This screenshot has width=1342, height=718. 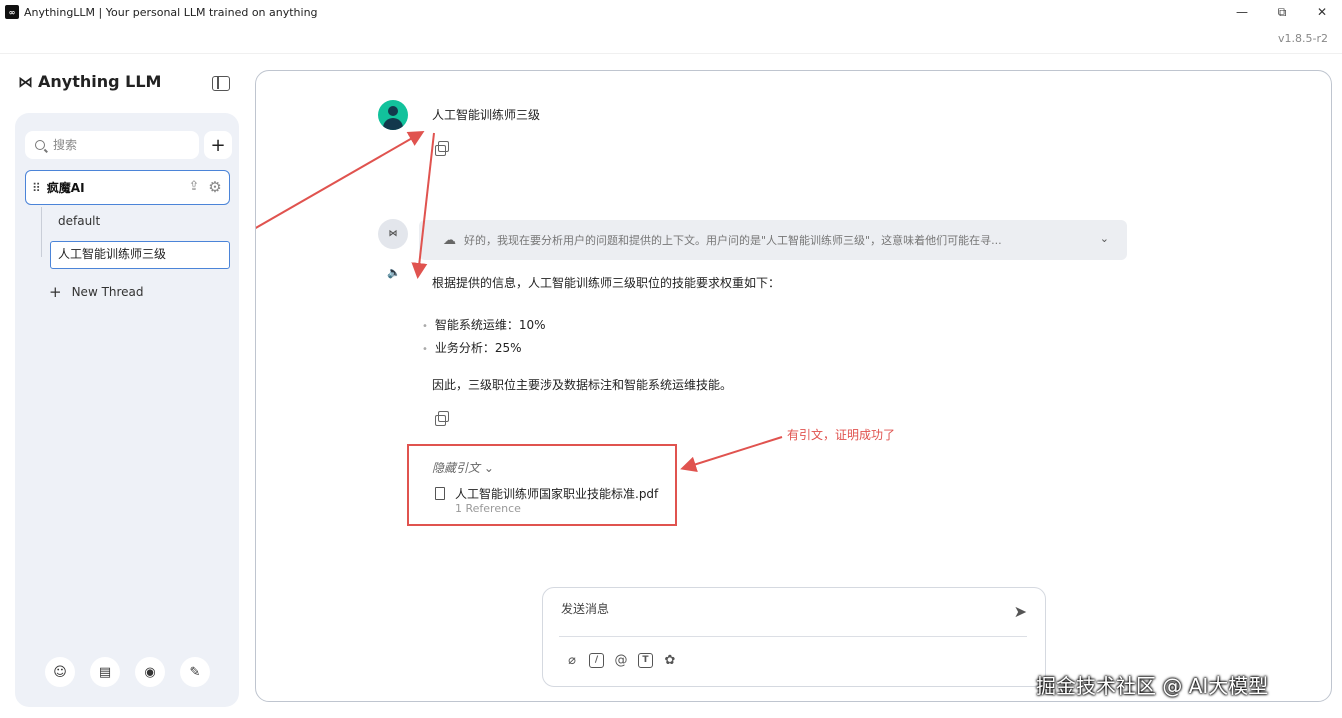 What do you see at coordinates (36, 188) in the screenshot?
I see `drag-handle-icon: ⠿` at bounding box center [36, 188].